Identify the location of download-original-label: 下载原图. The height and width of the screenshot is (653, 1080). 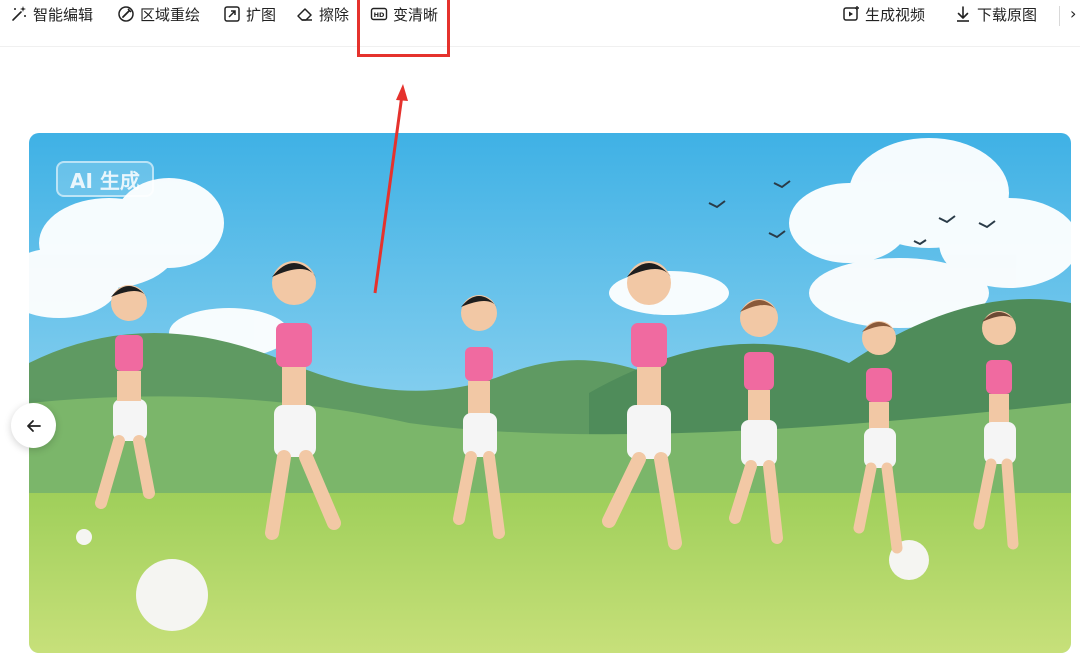
(1007, 14).